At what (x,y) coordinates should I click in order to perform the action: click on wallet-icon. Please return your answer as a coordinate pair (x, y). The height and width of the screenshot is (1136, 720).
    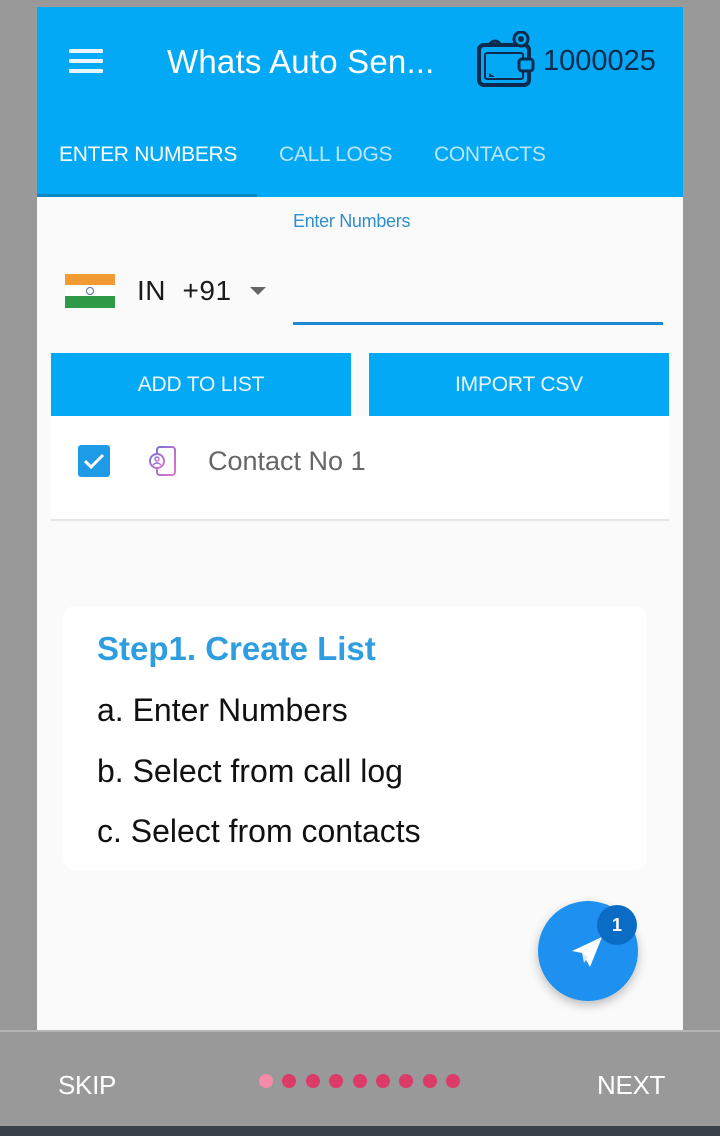
    Looking at the image, I should click on (507, 60).